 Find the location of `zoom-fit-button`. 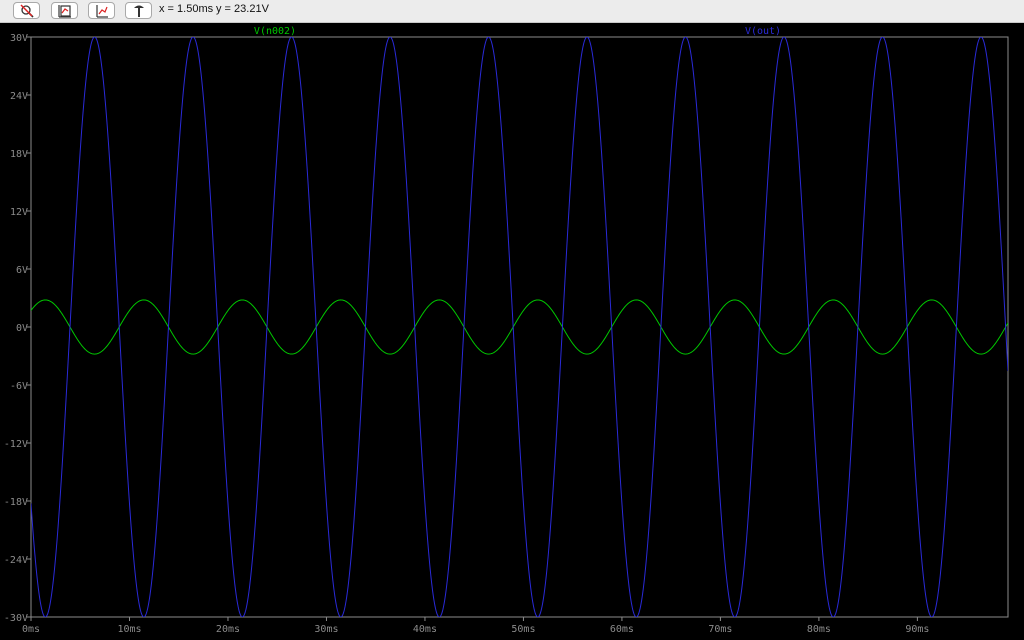

zoom-fit-button is located at coordinates (101, 10).